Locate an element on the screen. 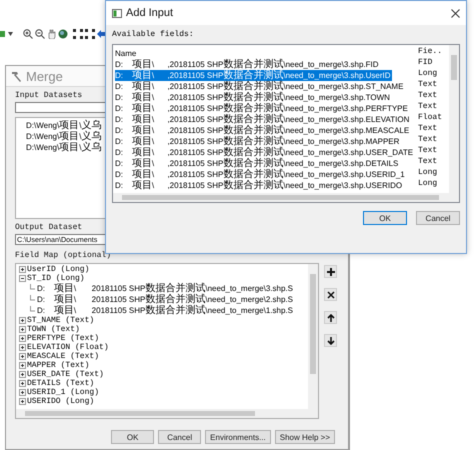 This screenshot has width=474, height=450. tree-node: D: 项目\ 20181105 SHP数据合并测试\need_to_merge\3.shp.S is located at coordinates (165, 288).